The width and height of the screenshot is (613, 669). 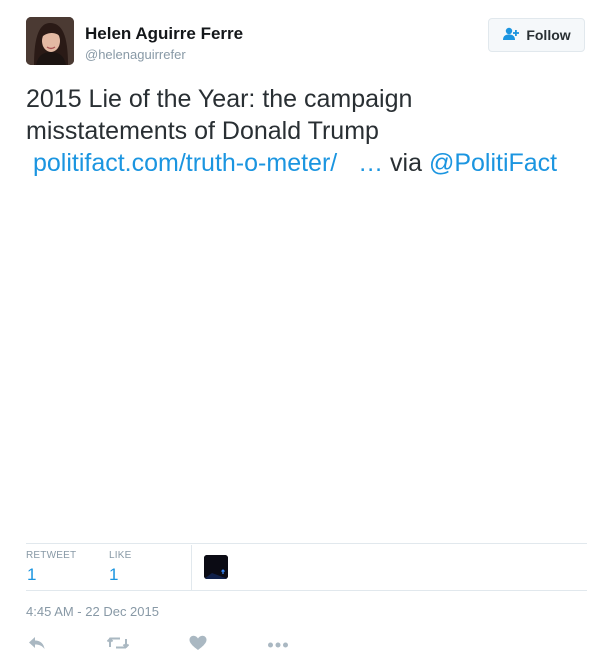 I want to click on add-user-icon, so click(x=511, y=35).